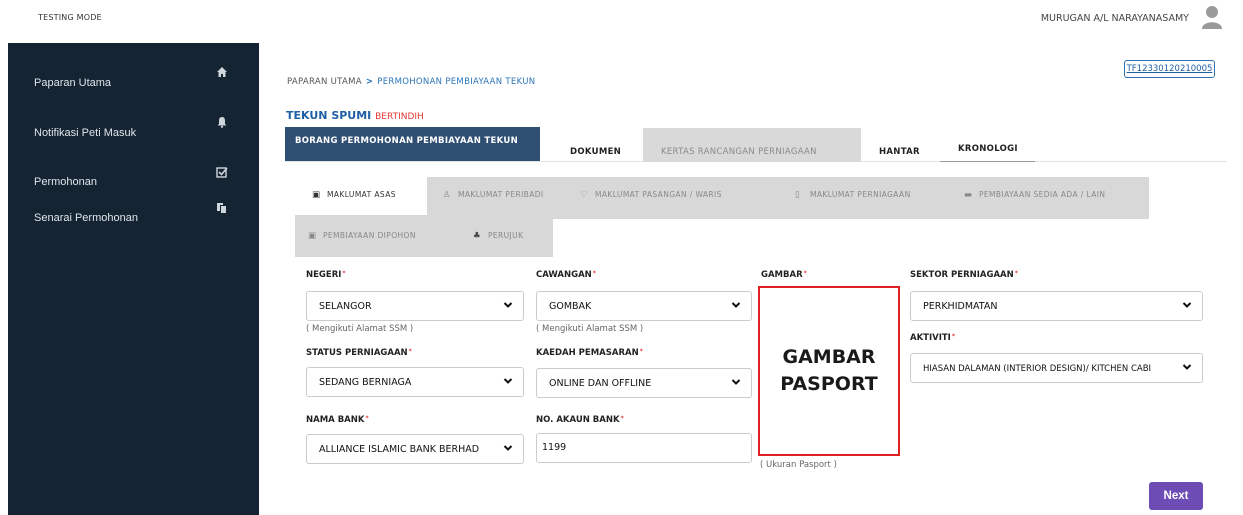  What do you see at coordinates (584, 195) in the screenshot?
I see `heart-icon: ♡` at bounding box center [584, 195].